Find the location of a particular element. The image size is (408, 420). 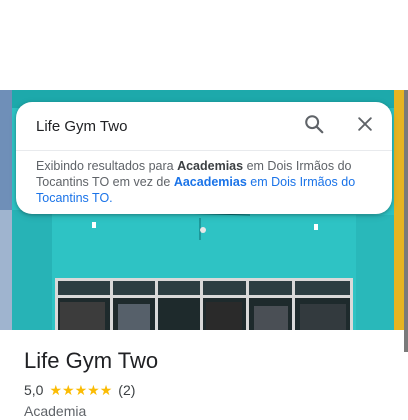

rating-row: 5,0 ★ ★ ★ ★ ★ (2) is located at coordinates (79, 390).